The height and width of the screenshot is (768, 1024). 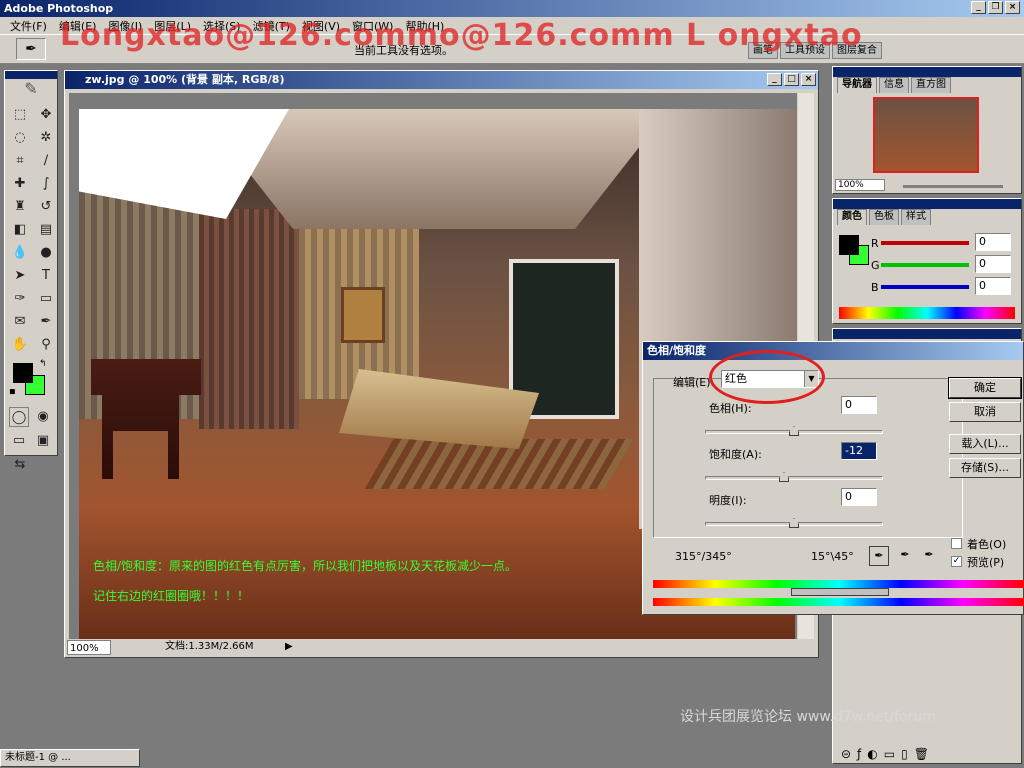 I want to click on jump-to-imageready-icon: ⇆, so click(x=31, y=465).